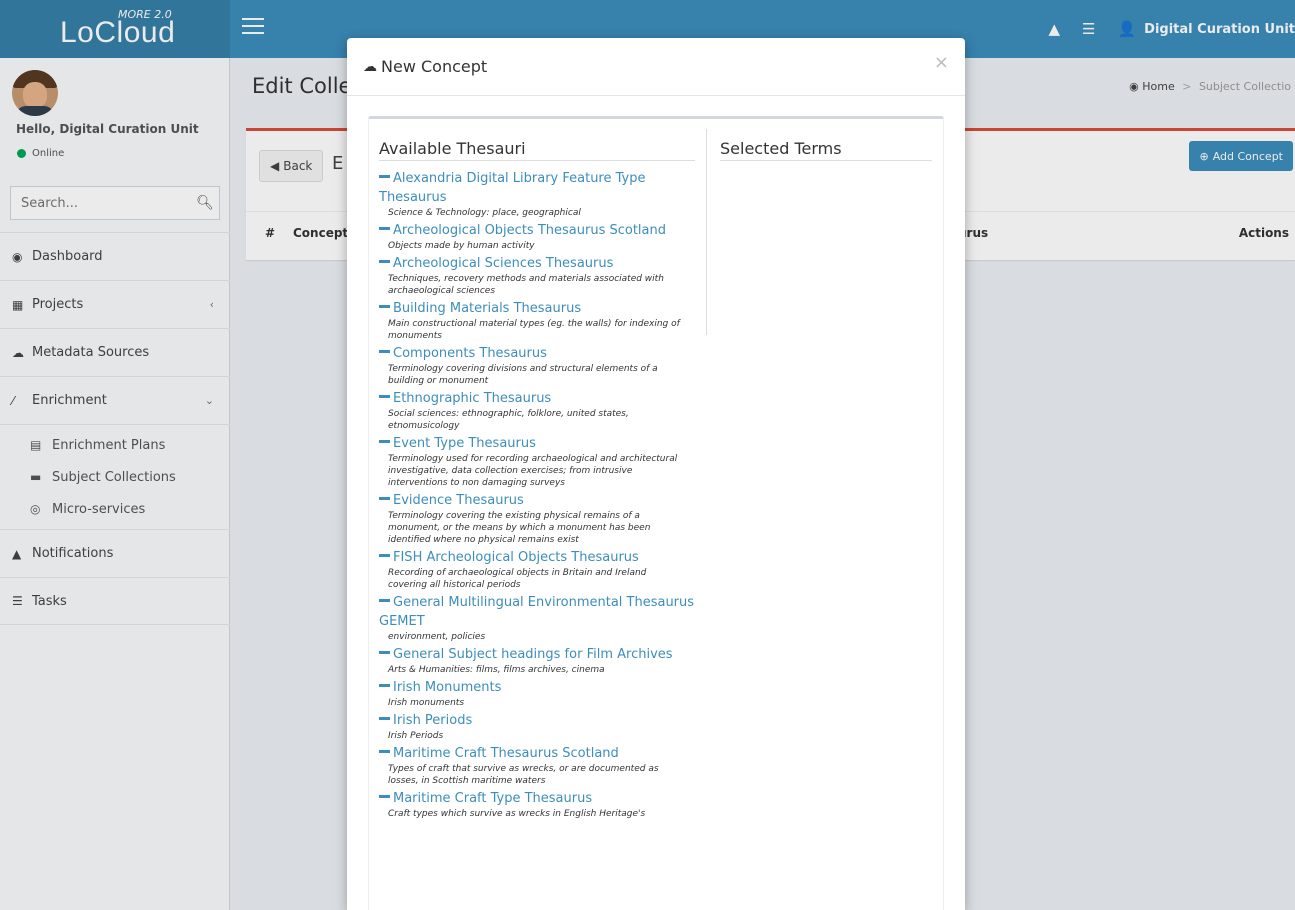 This screenshot has width=1295, height=910. What do you see at coordinates (537, 753) in the screenshot?
I see `thesaurus-link: Maritime Craft Thesaurus Scotland` at bounding box center [537, 753].